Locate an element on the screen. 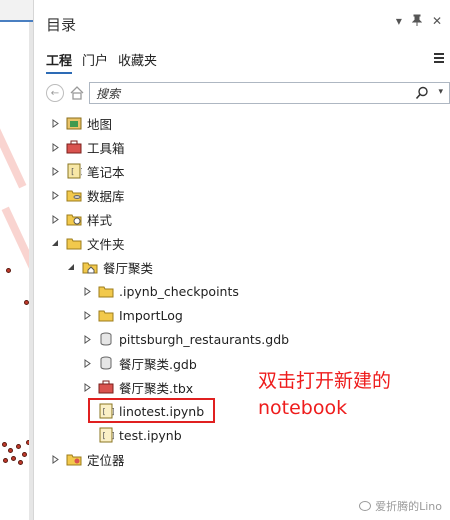 This screenshot has width=450, height=520. search-placeholder: 搜索 is located at coordinates (108, 93).